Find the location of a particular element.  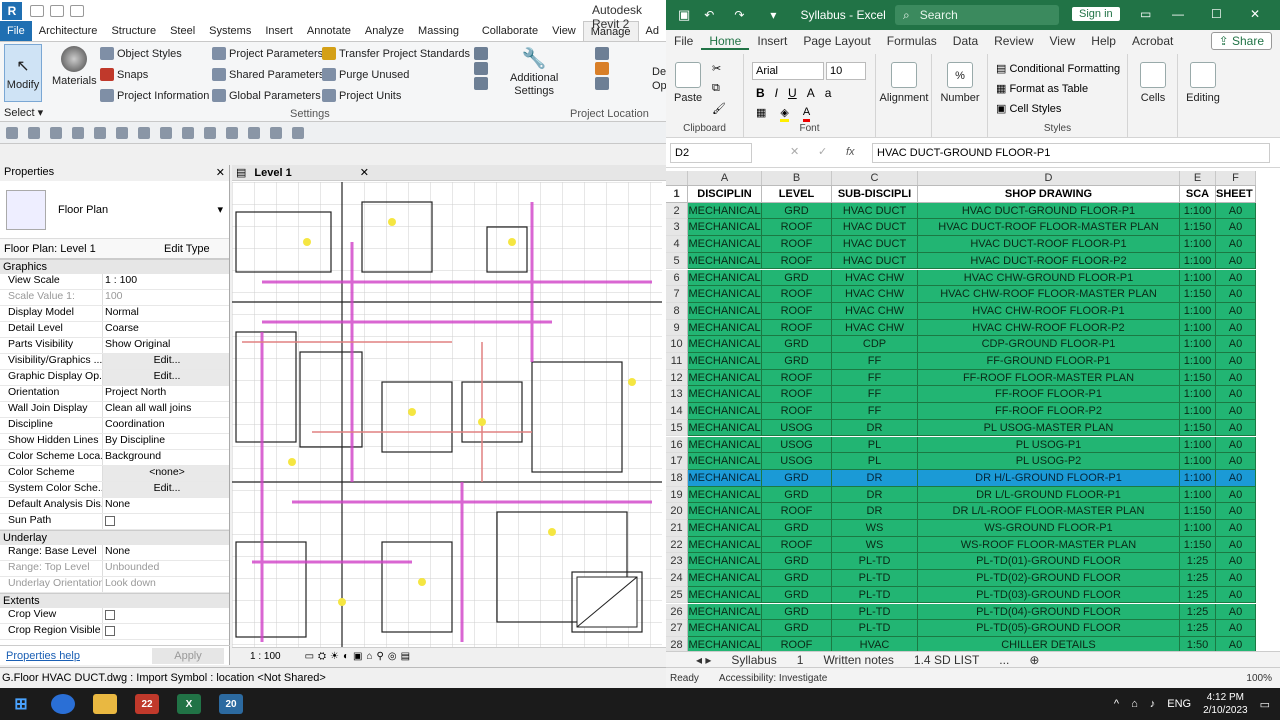

sync-icon is located at coordinates (56, 132).